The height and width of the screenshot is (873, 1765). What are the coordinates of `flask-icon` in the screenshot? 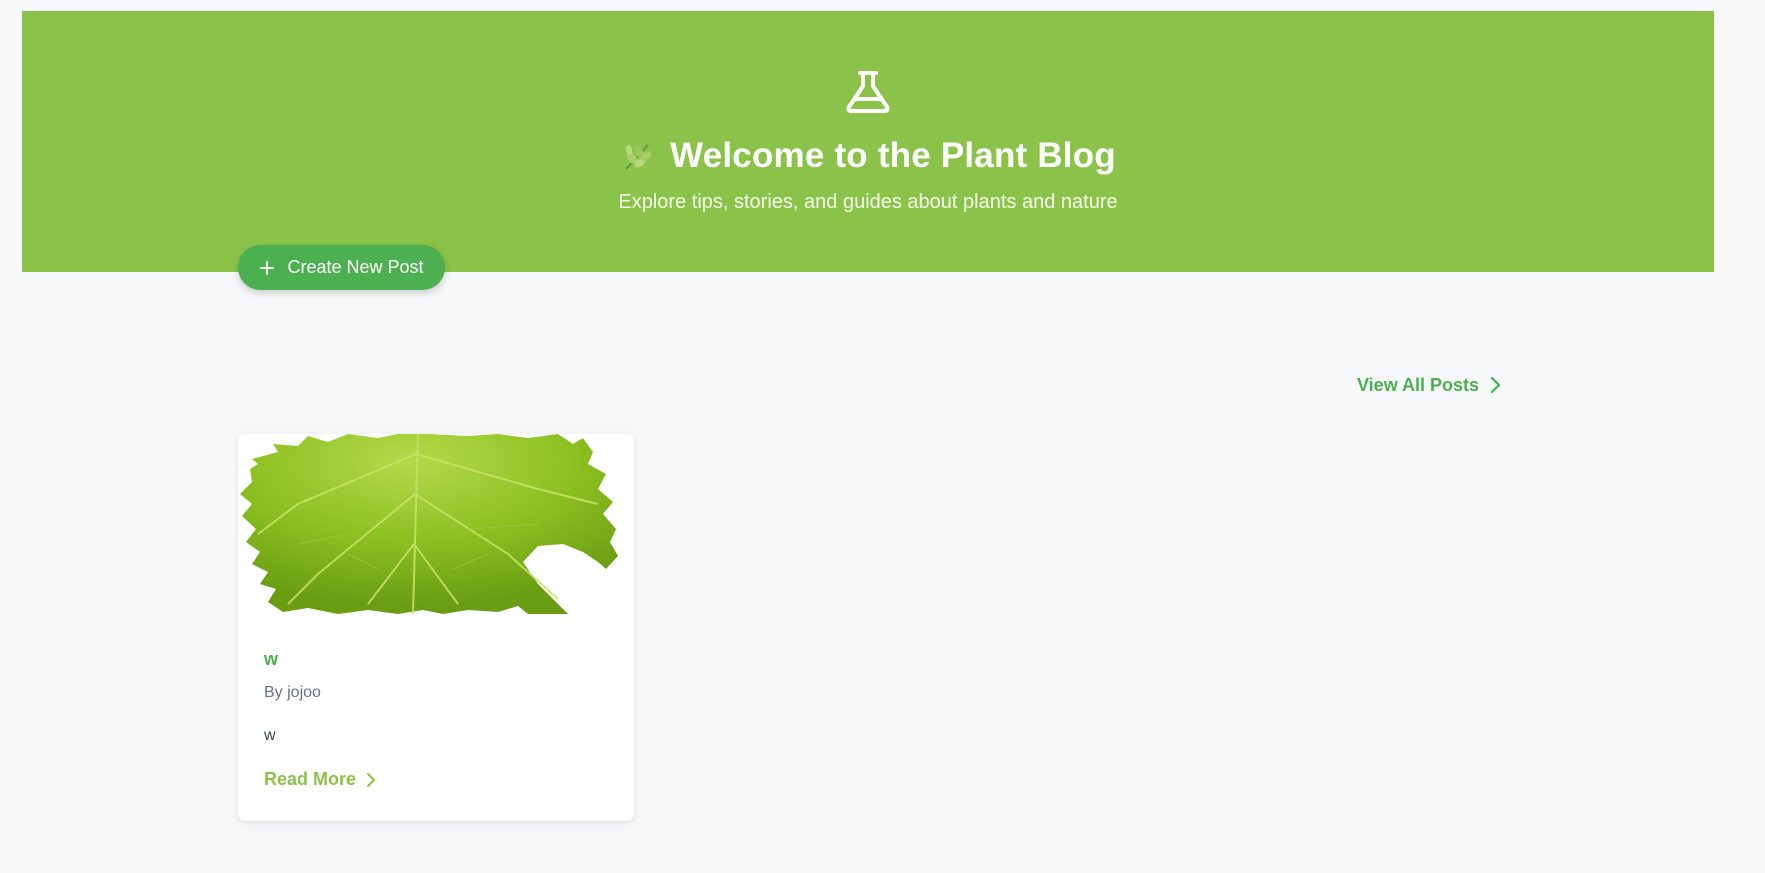 It's located at (868, 92).